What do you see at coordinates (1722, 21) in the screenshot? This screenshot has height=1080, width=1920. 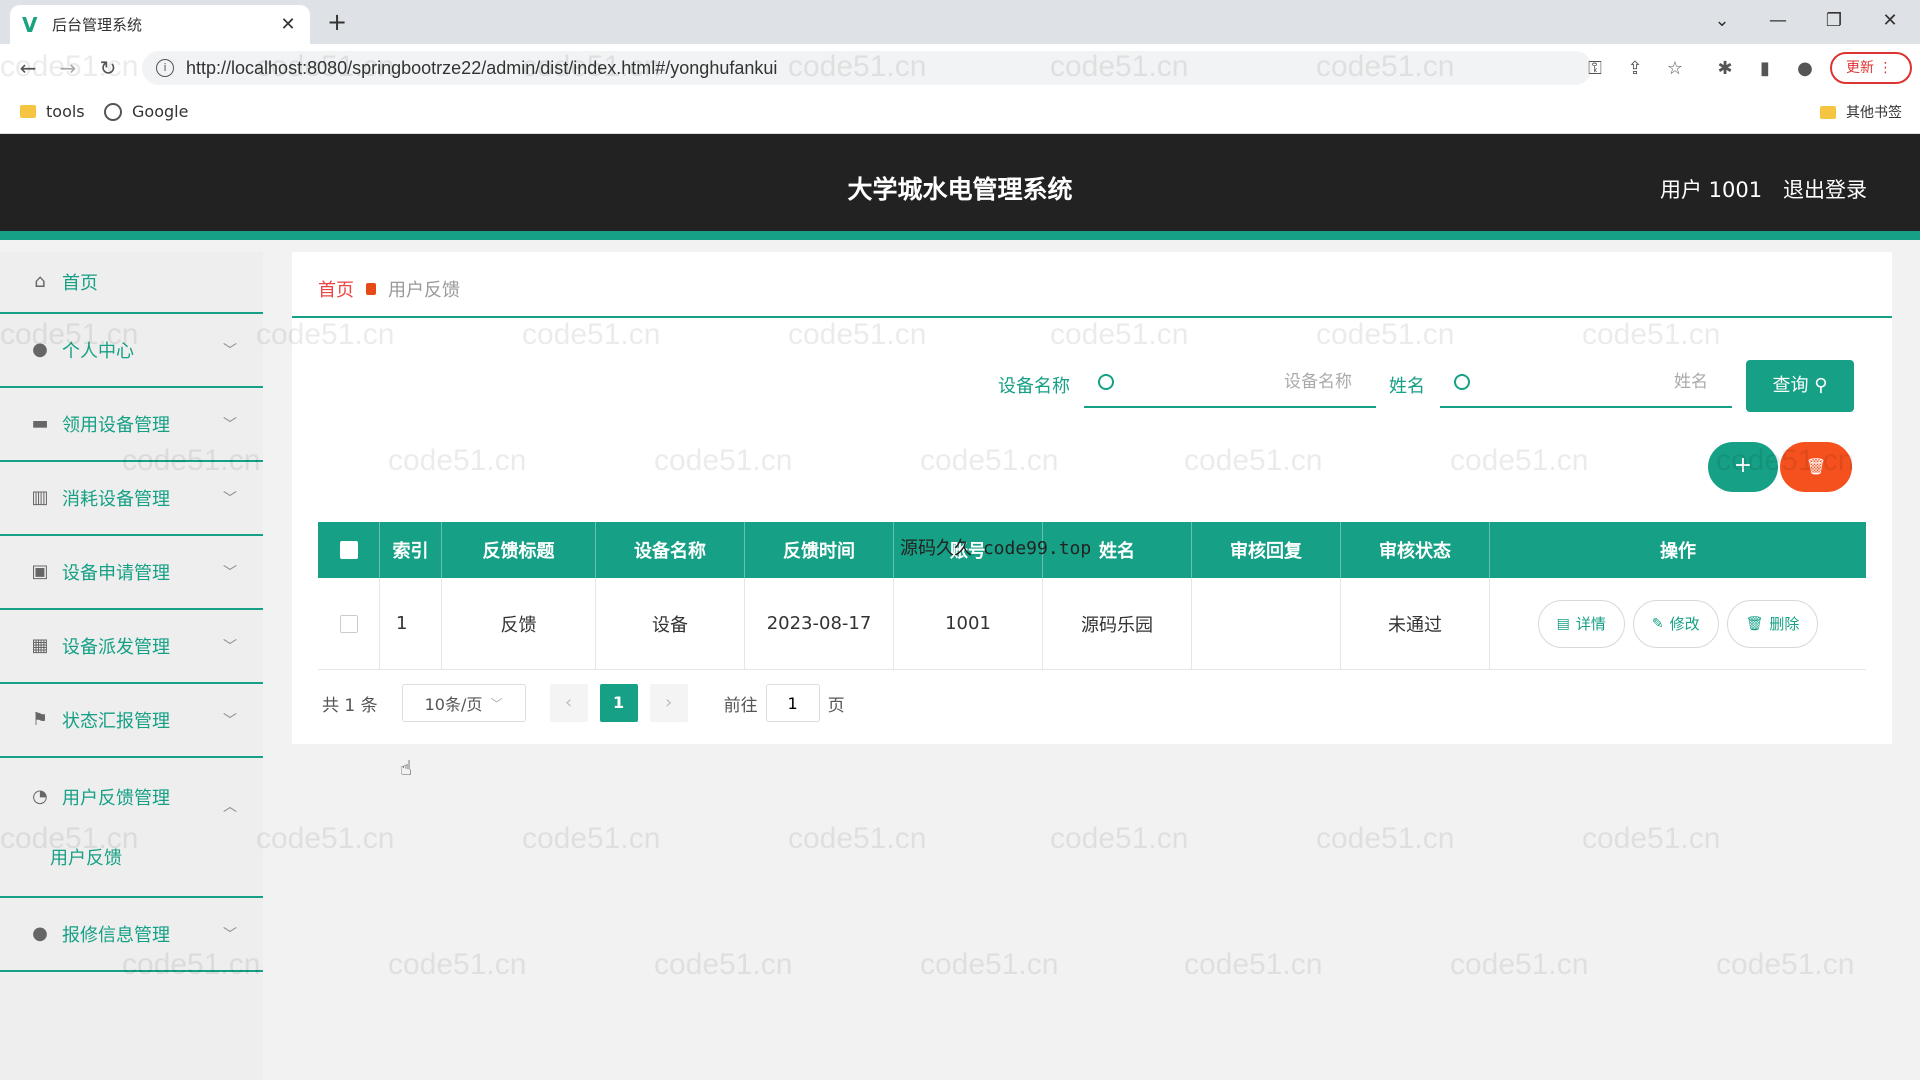 I see `tab-search-icon: ⌄` at bounding box center [1722, 21].